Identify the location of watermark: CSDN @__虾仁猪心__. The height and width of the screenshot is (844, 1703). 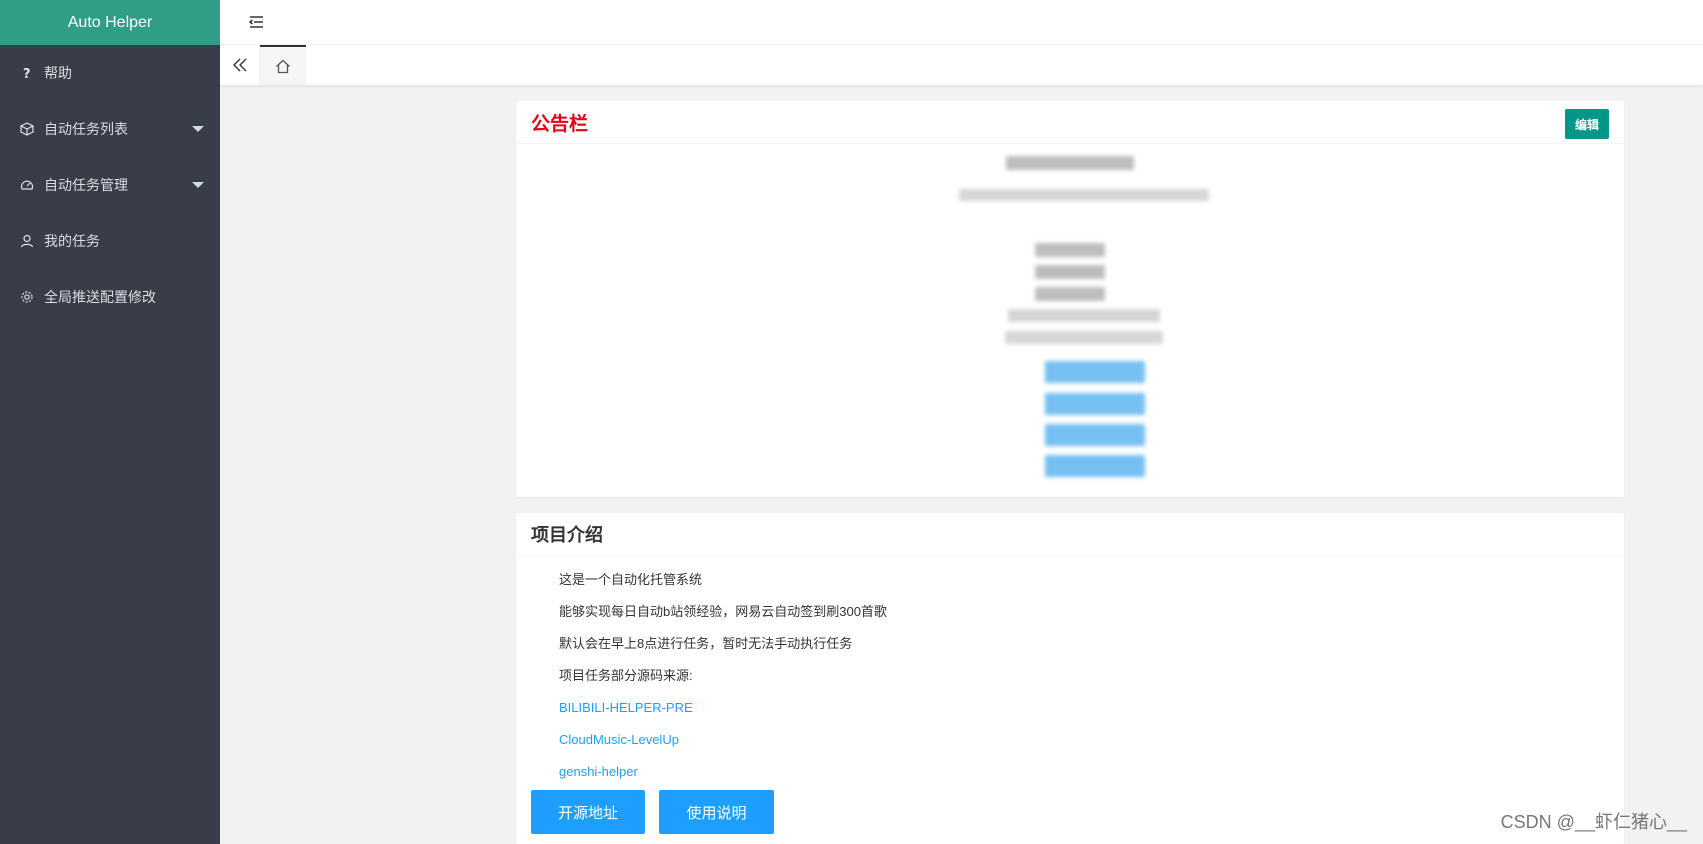
(1593, 822).